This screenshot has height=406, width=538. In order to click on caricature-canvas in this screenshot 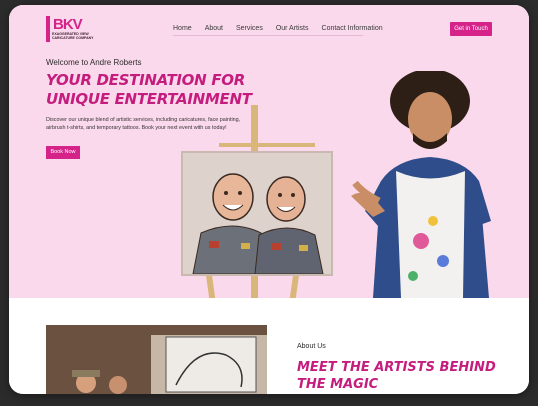, I will do `click(257, 213)`.